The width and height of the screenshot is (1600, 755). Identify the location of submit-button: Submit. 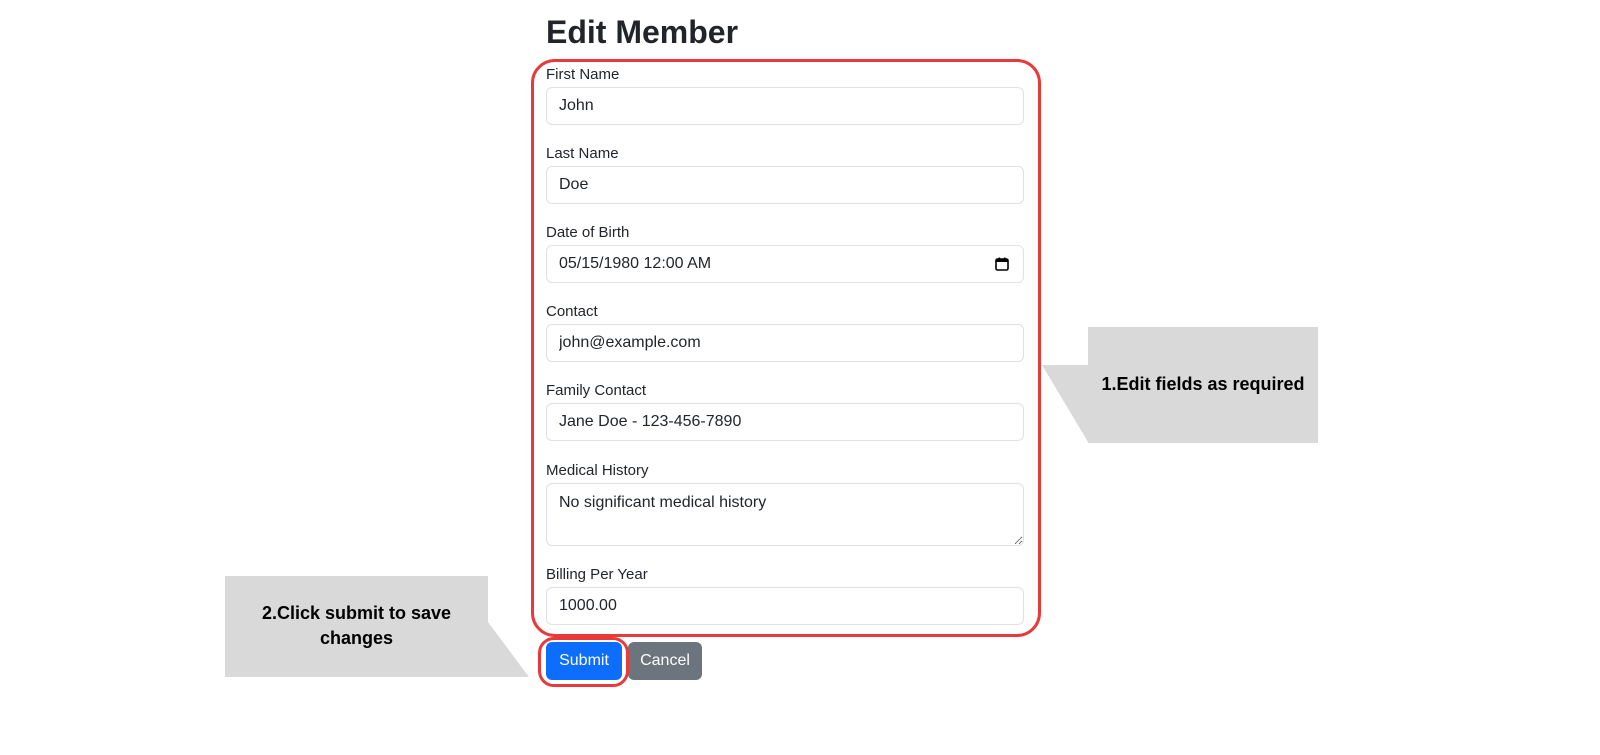
(584, 661).